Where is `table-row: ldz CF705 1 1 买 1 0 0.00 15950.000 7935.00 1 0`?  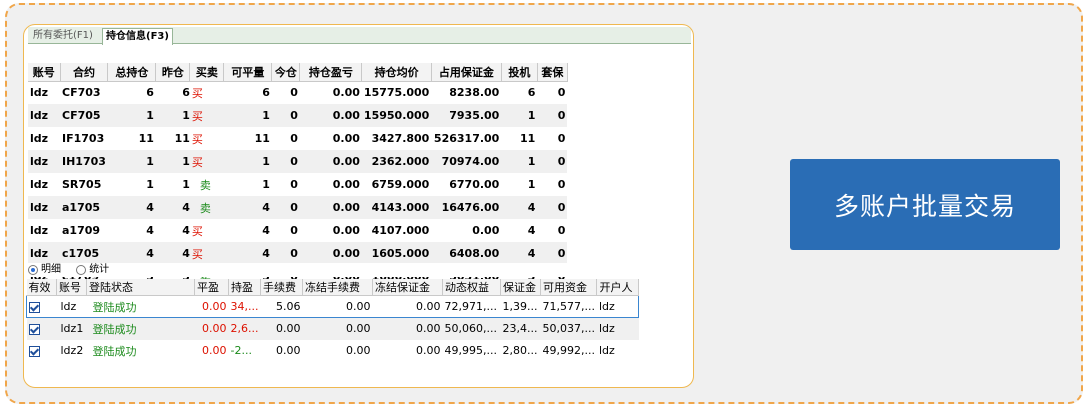 table-row: ldz CF705 1 1 买 1 0 0.00 15950.000 7935.00 1 0 is located at coordinates (298, 115).